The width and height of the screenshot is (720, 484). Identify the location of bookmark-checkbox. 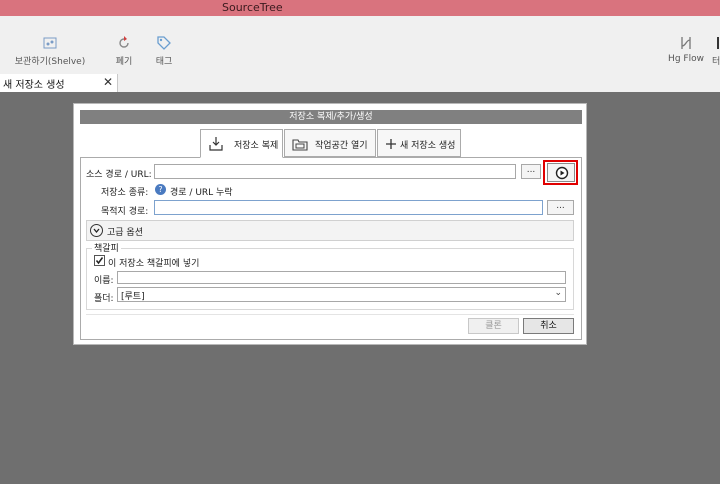
(99, 260).